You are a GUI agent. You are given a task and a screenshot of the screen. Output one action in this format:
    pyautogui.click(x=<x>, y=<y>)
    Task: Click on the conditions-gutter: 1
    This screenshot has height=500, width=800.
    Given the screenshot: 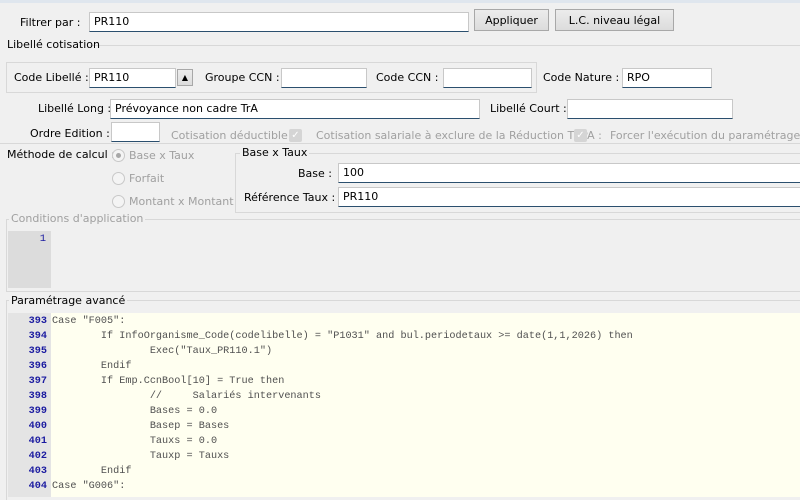 What is the action you would take?
    pyautogui.click(x=29, y=259)
    